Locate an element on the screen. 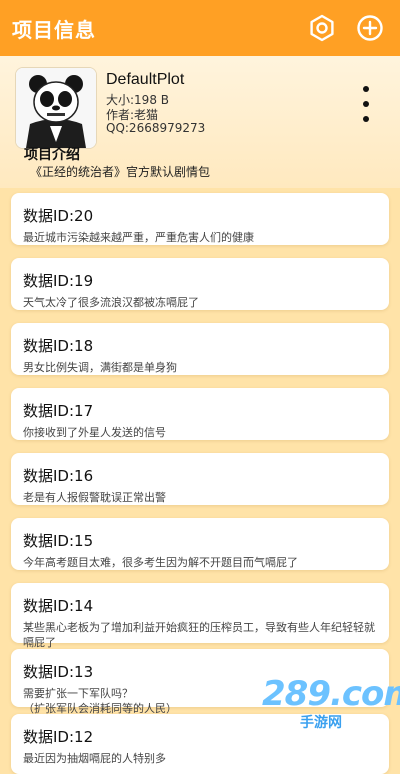  record-id: 数据ID:18 is located at coordinates (58, 346).